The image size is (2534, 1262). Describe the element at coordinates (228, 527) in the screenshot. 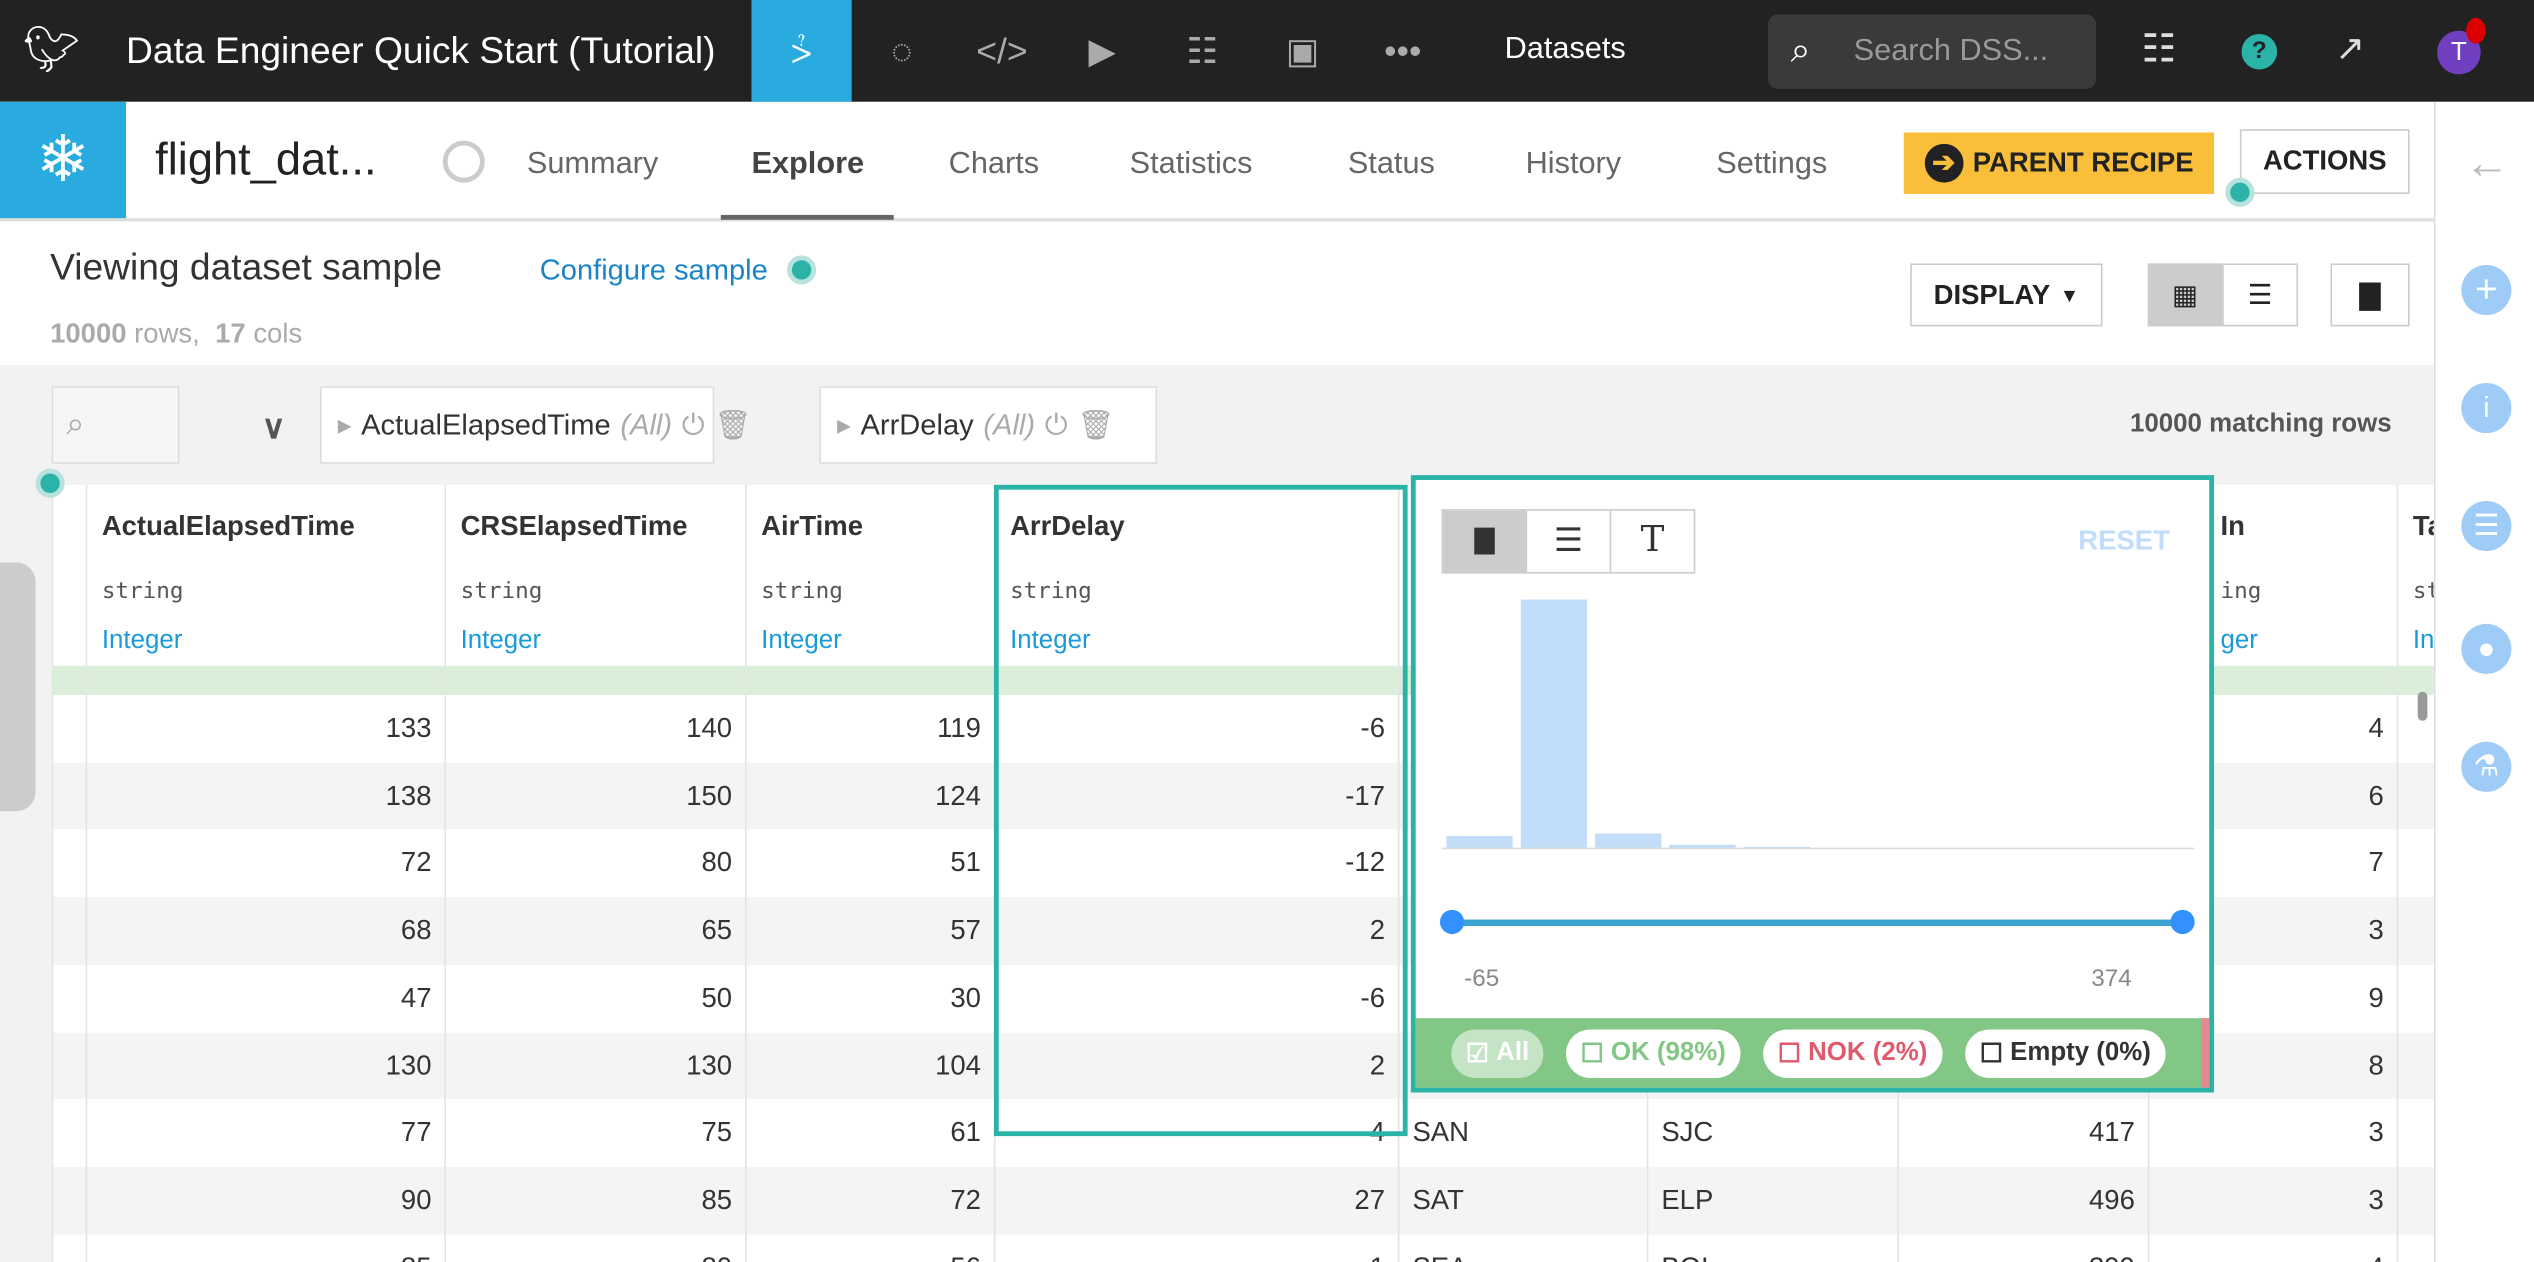

I see `column-header: ActualElapsedTime` at that location.